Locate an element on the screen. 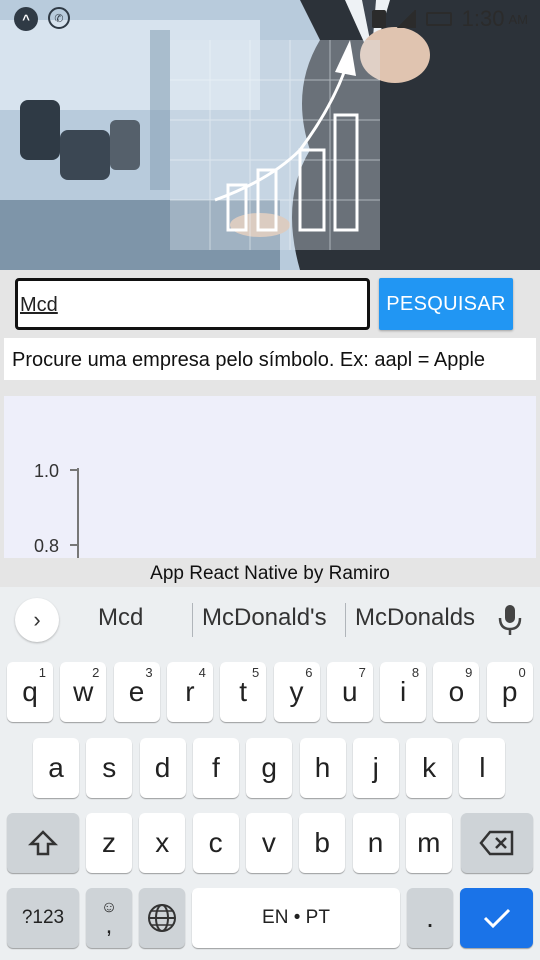  key-f: f is located at coordinates (215, 768).